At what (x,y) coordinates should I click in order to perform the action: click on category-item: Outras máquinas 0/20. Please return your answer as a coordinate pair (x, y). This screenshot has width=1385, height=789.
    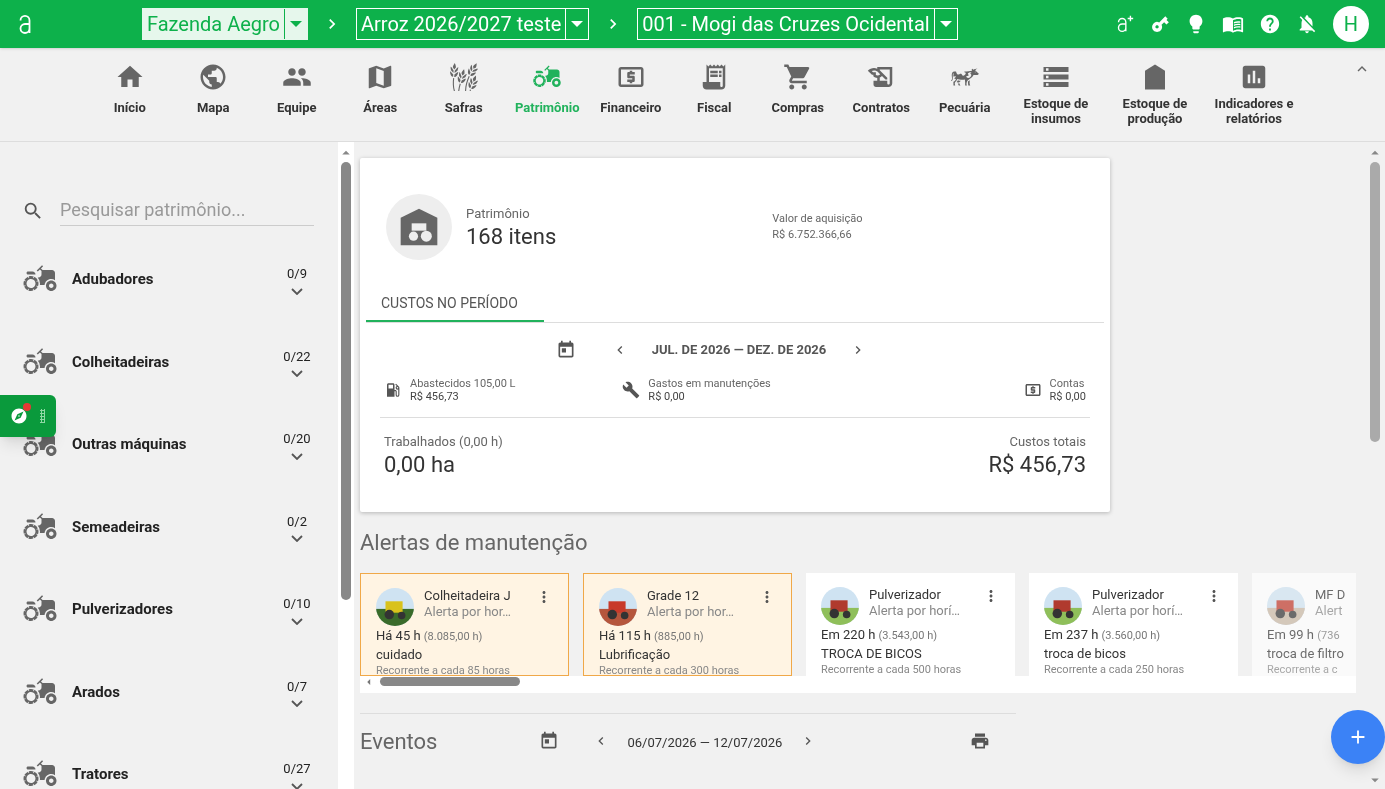
    Looking at the image, I should click on (168, 444).